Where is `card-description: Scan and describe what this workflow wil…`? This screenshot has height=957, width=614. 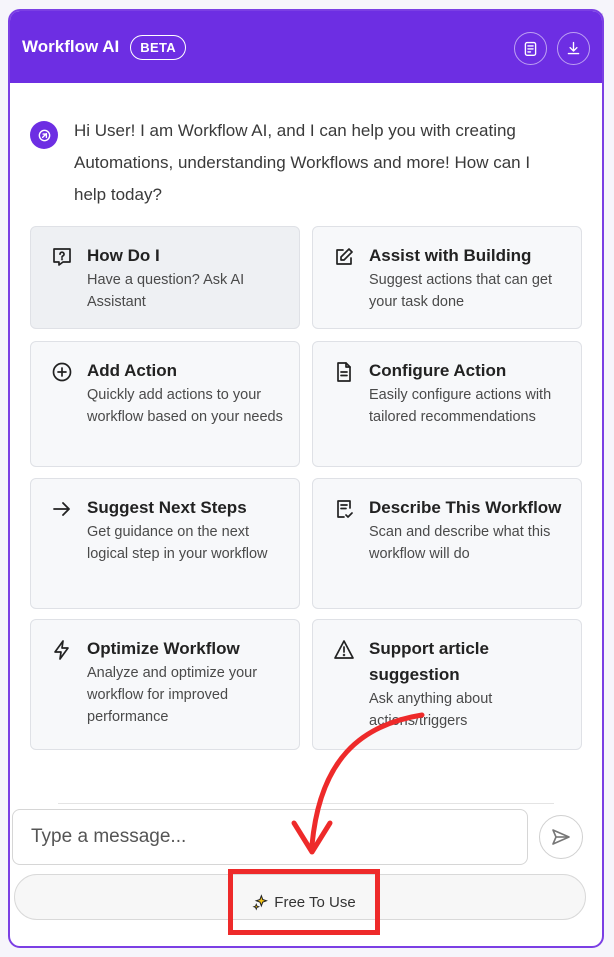 card-description: Scan and describe what this workflow wil… is located at coordinates (460, 543).